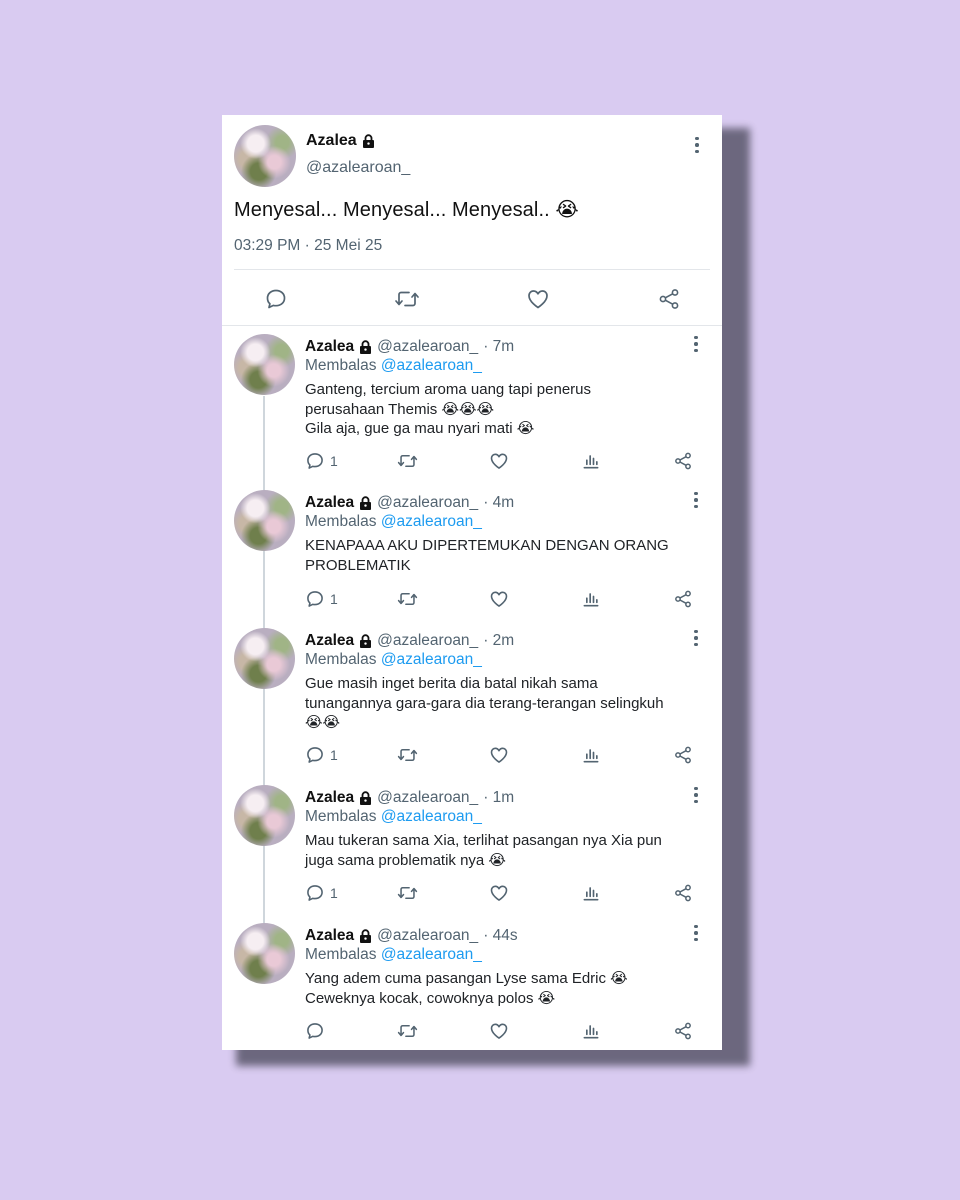 The image size is (960, 1200). Describe the element at coordinates (500, 936) in the screenshot. I see `relative-time: · 44s` at that location.